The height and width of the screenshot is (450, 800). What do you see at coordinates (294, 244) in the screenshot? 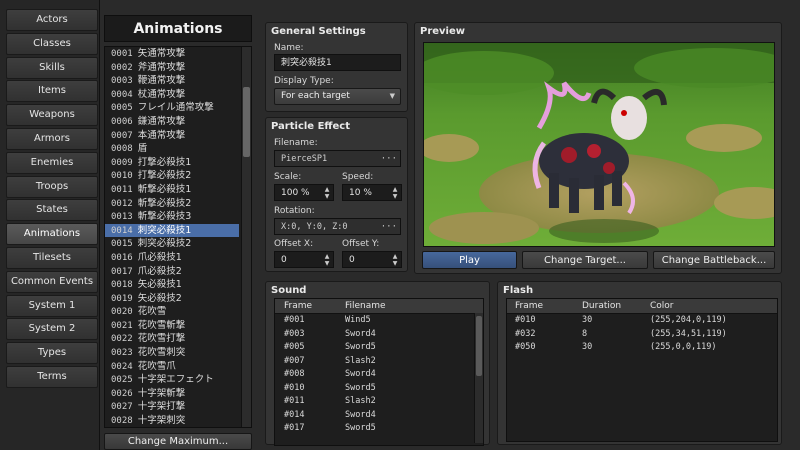
I see `offset-x-label: Offset X:` at bounding box center [294, 244].